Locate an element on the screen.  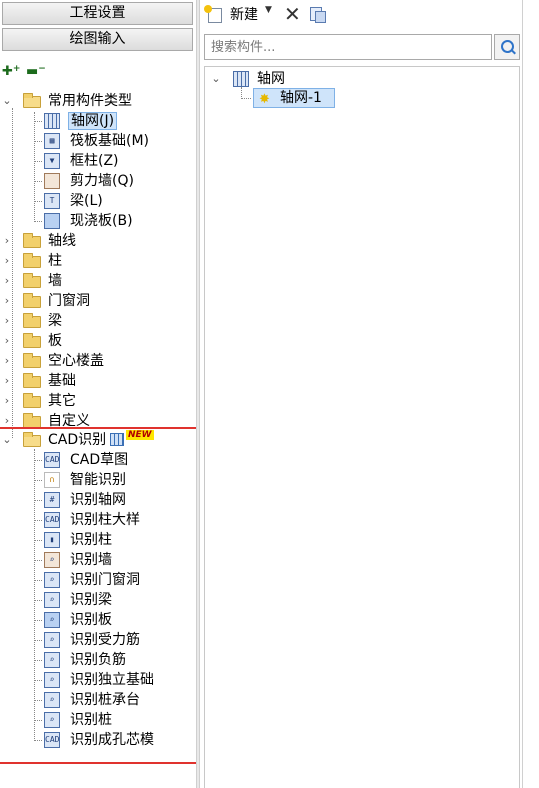
tree-item-shear-wall: 剪力墙(Q) is located at coordinates (115, 181).